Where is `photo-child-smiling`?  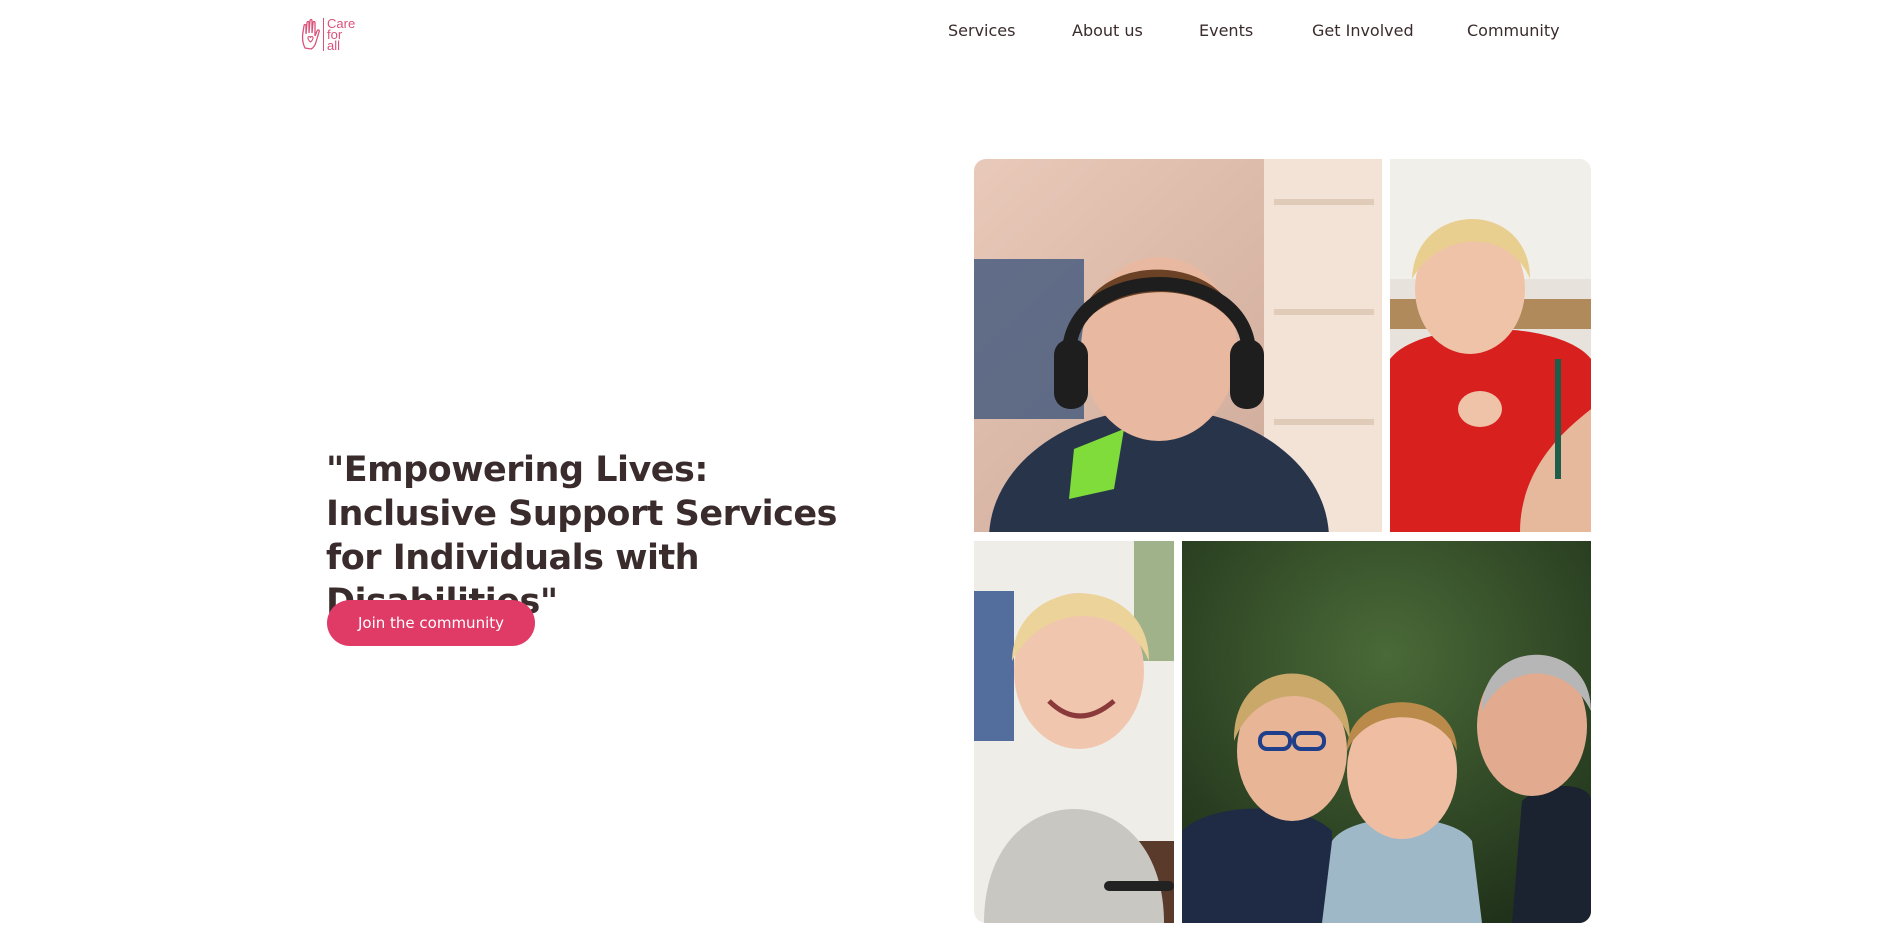
photo-child-smiling is located at coordinates (1074, 732).